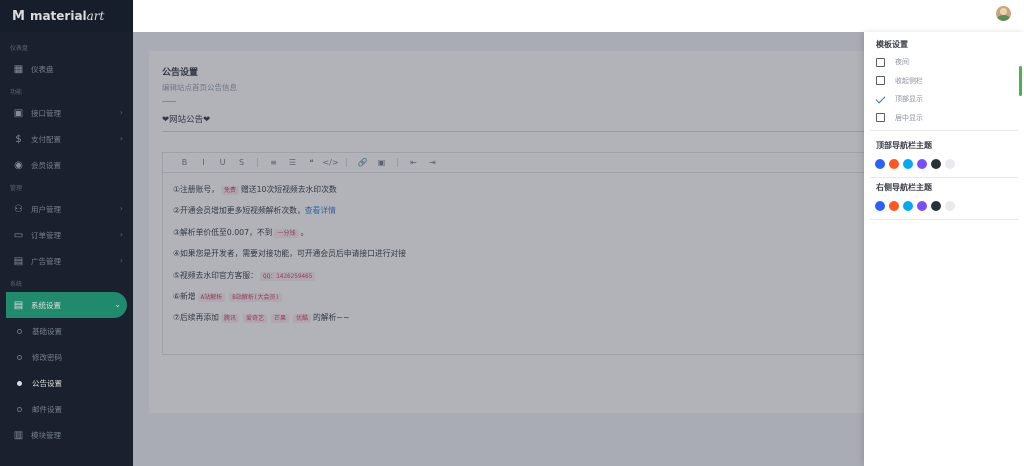  Describe the element at coordinates (892, 62) in the screenshot. I see `option-1: 夜间` at that location.